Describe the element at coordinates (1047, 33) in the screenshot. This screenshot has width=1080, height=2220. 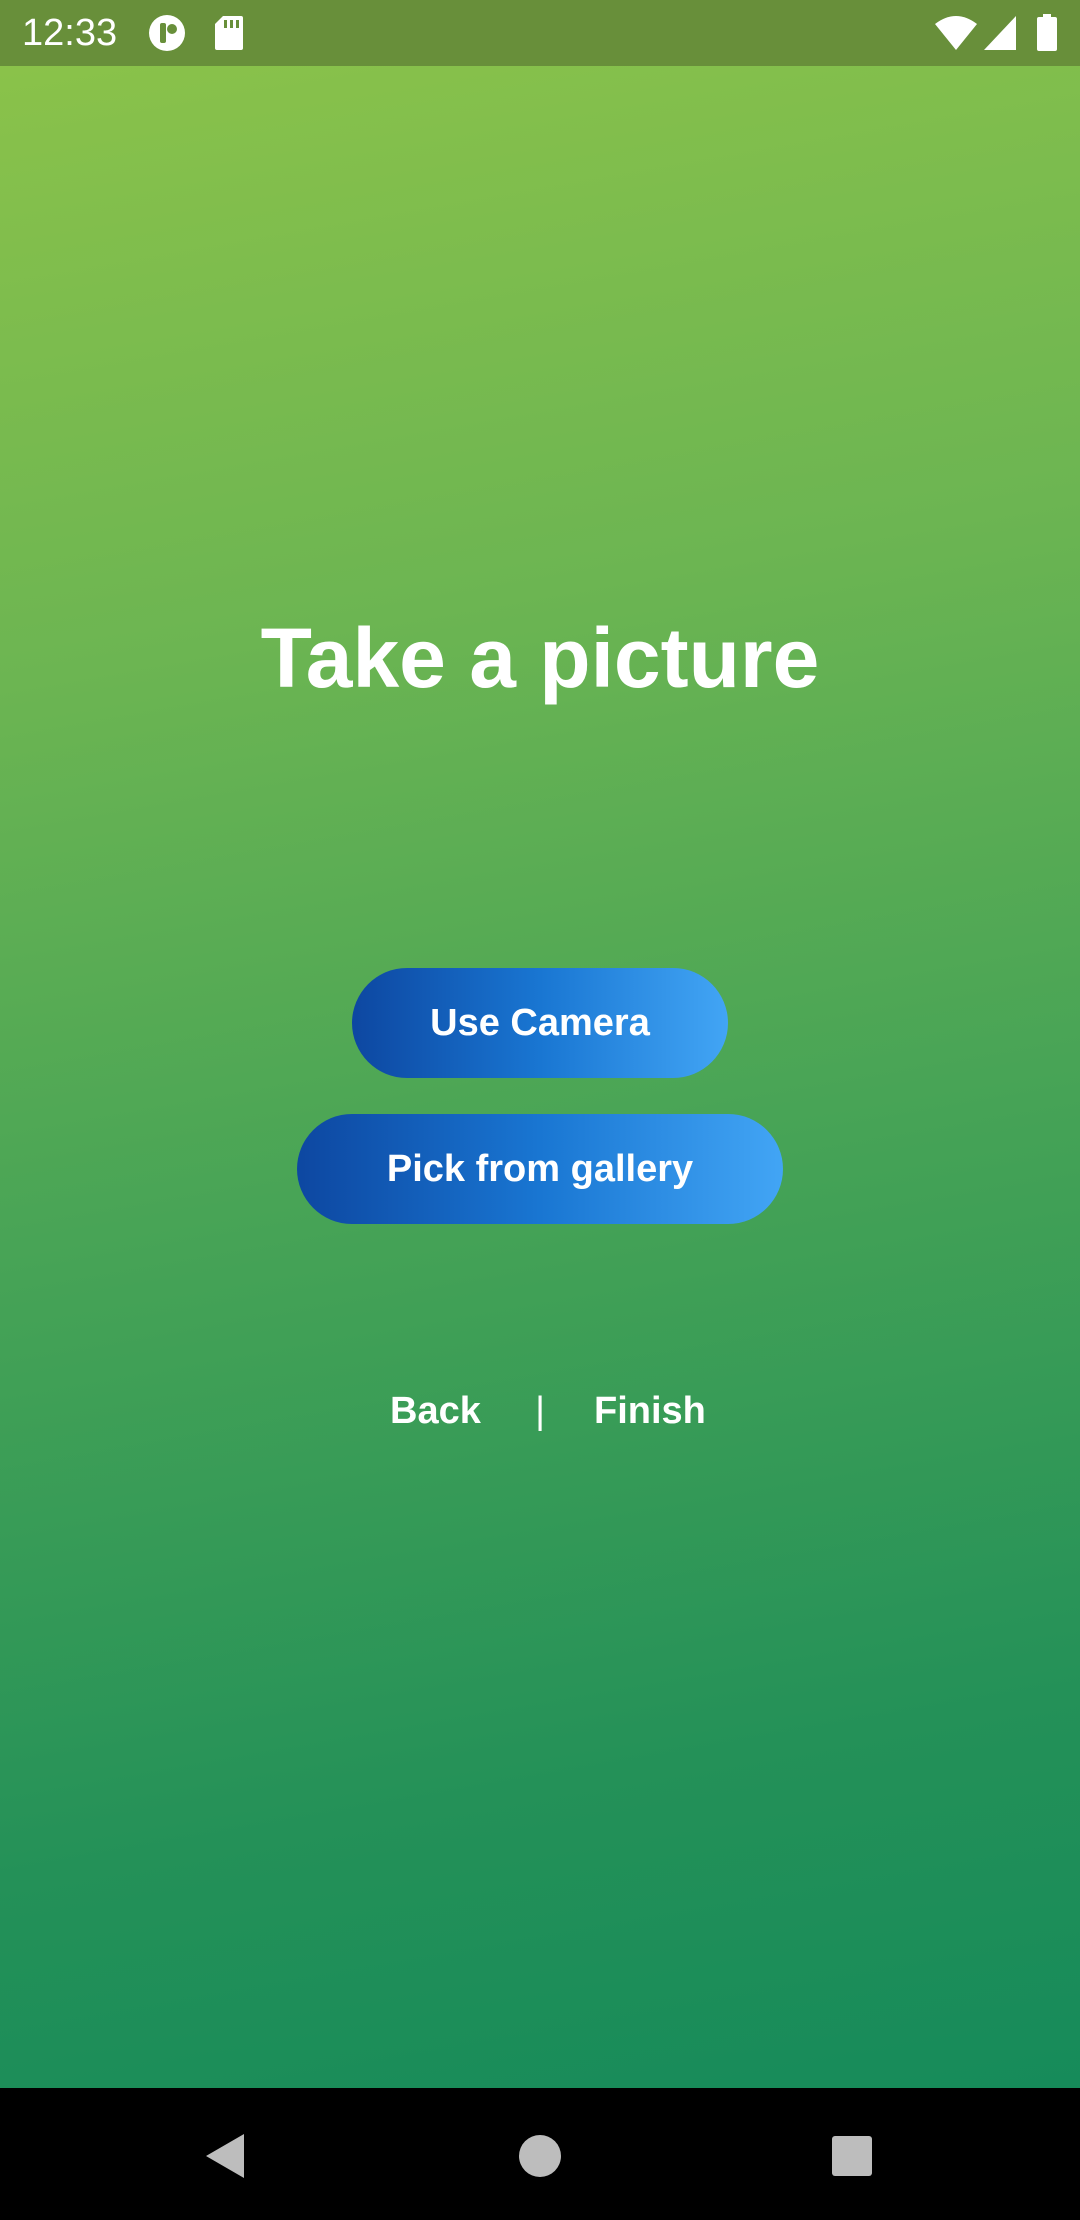
I see `battery-icon` at that location.